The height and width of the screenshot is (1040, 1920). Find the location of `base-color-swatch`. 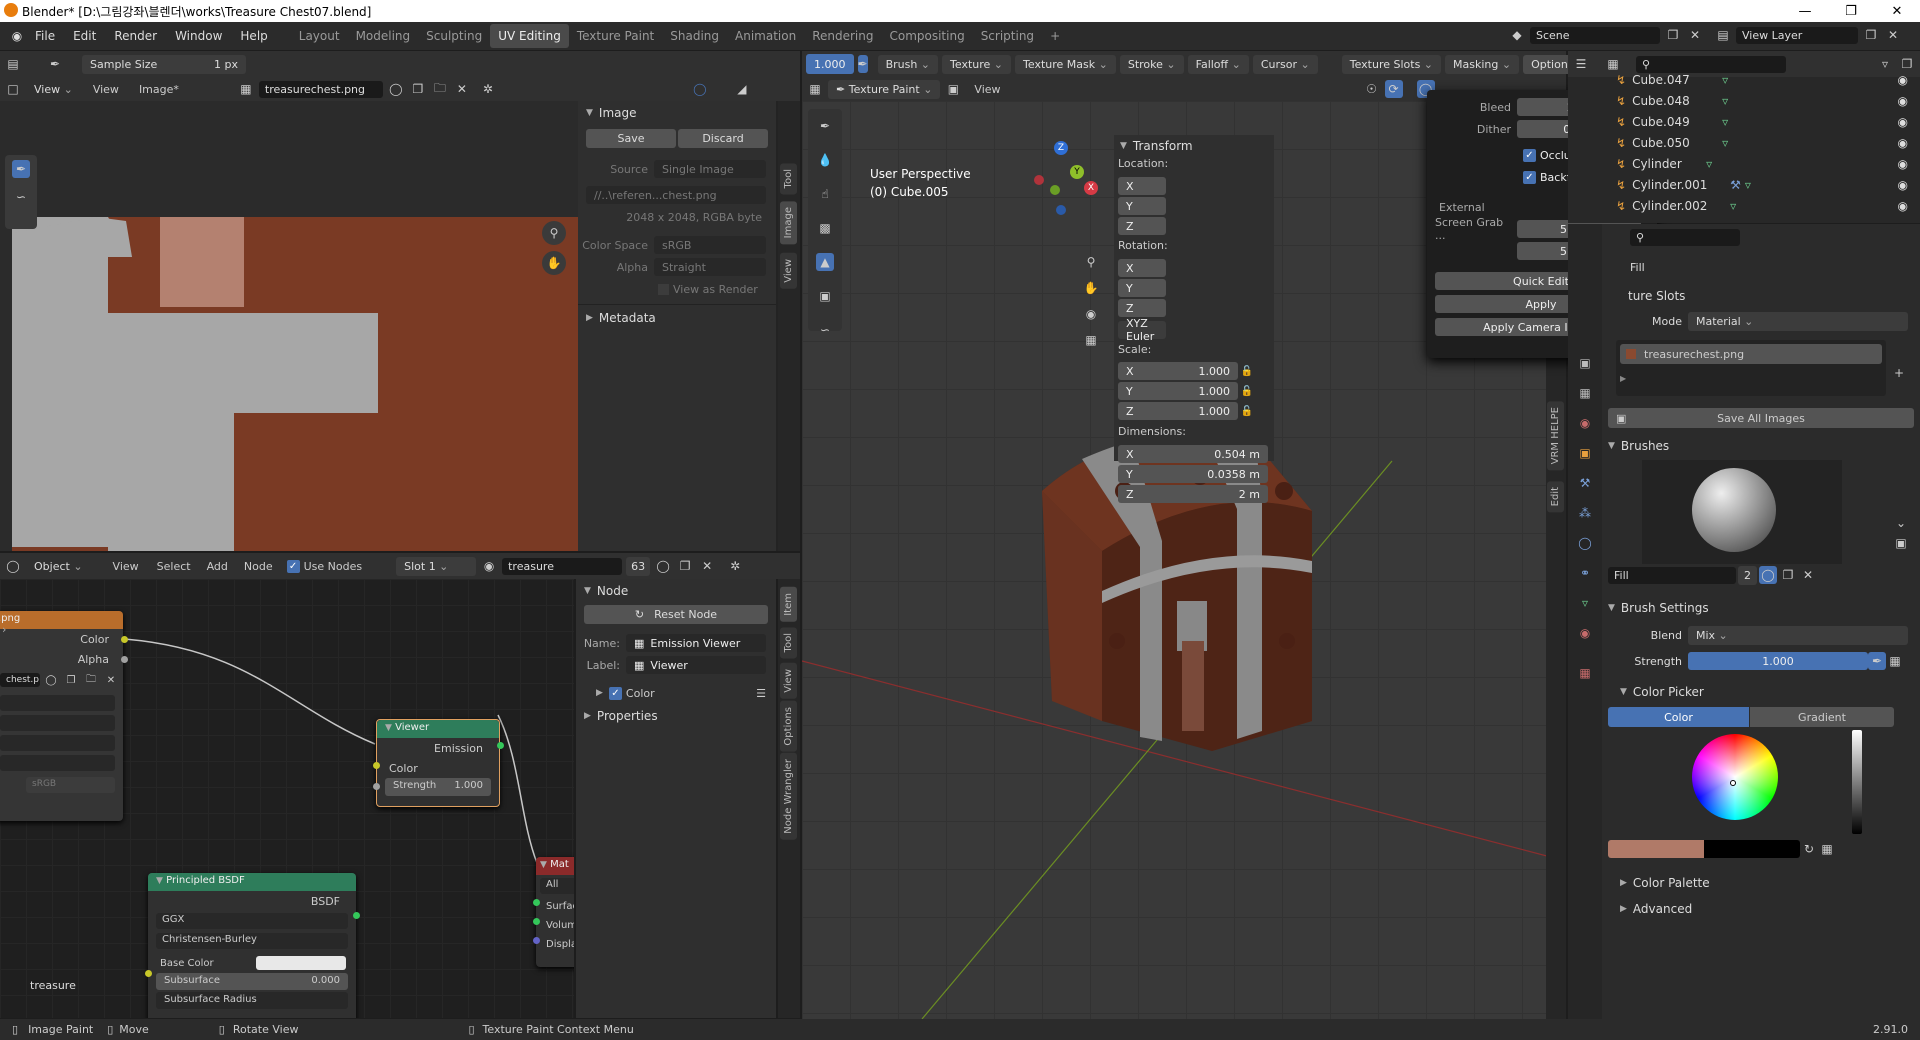

base-color-swatch is located at coordinates (301, 963).